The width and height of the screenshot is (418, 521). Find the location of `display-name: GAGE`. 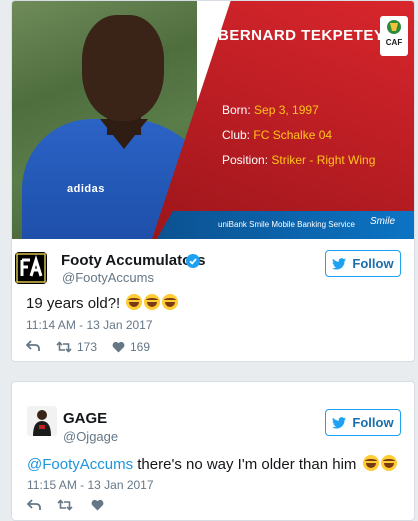

display-name: GAGE is located at coordinates (85, 418).